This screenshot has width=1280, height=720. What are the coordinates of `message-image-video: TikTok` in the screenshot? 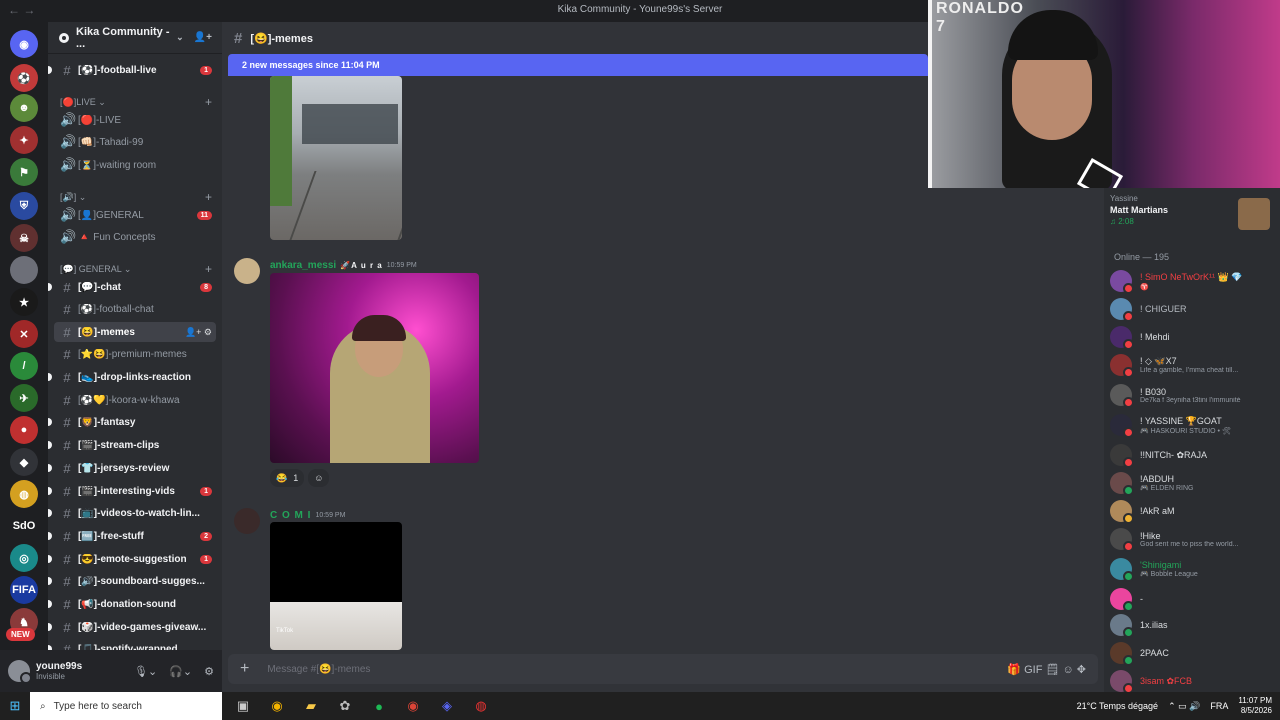 It's located at (336, 586).